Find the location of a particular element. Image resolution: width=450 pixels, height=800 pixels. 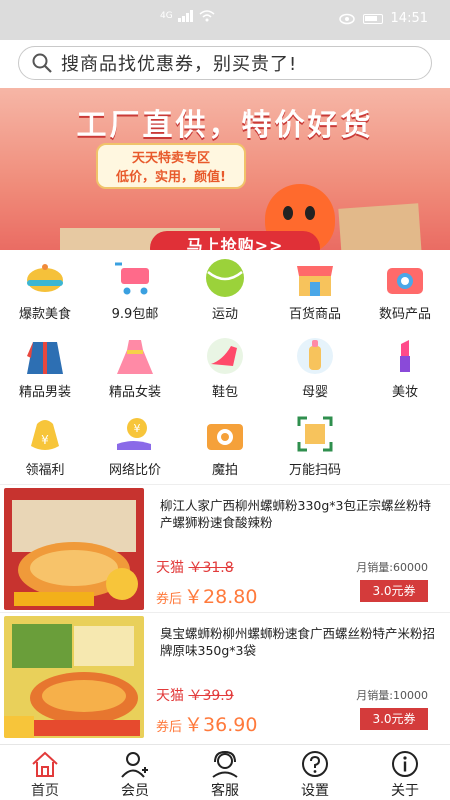

search-icon is located at coordinates (42, 63).